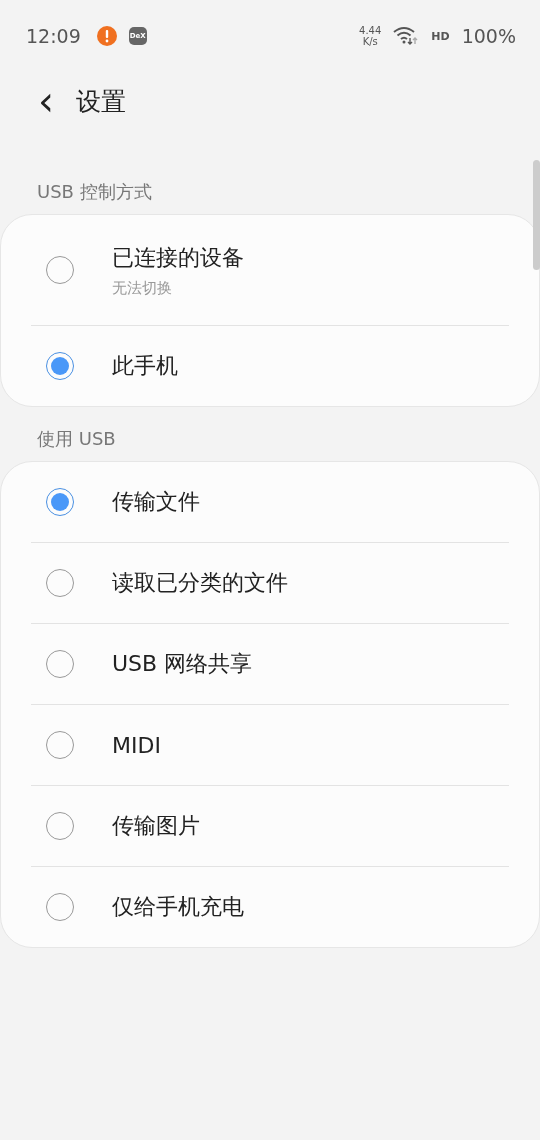 This screenshot has width=540, height=1140. Describe the element at coordinates (76, 439) in the screenshot. I see `section-header: 使用 USB` at that location.